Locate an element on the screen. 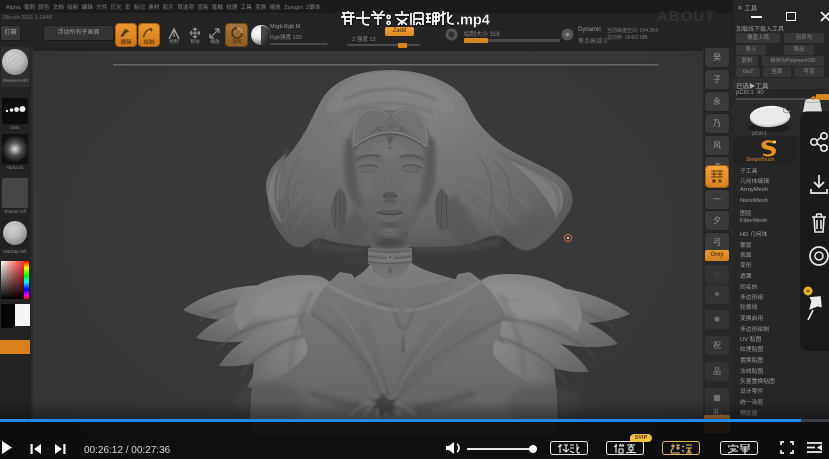 This screenshot has height=459, width=829. svg-text: .mp4 is located at coordinates (473, 21).